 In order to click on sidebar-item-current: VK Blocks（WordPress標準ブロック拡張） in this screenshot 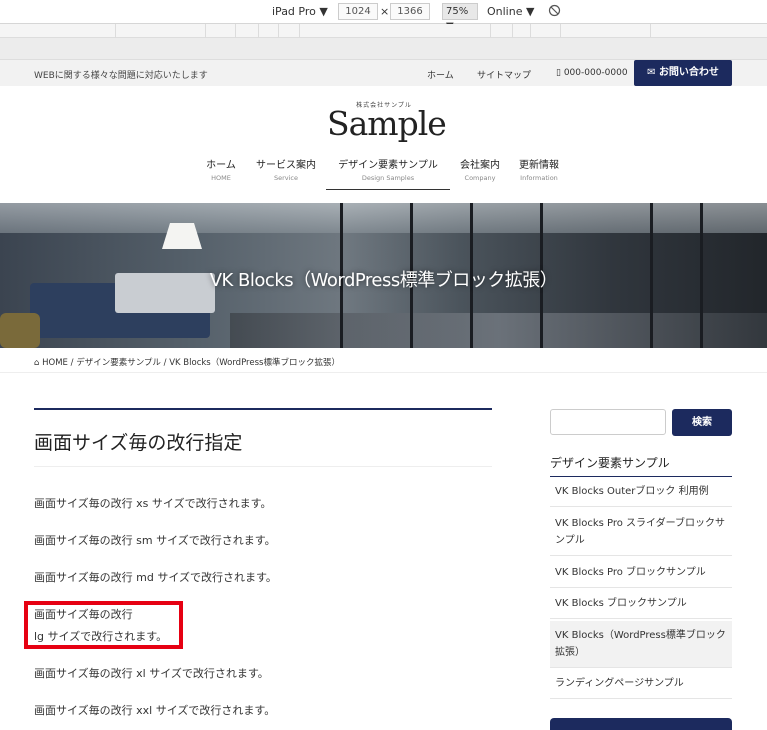, I will do `click(641, 644)`.